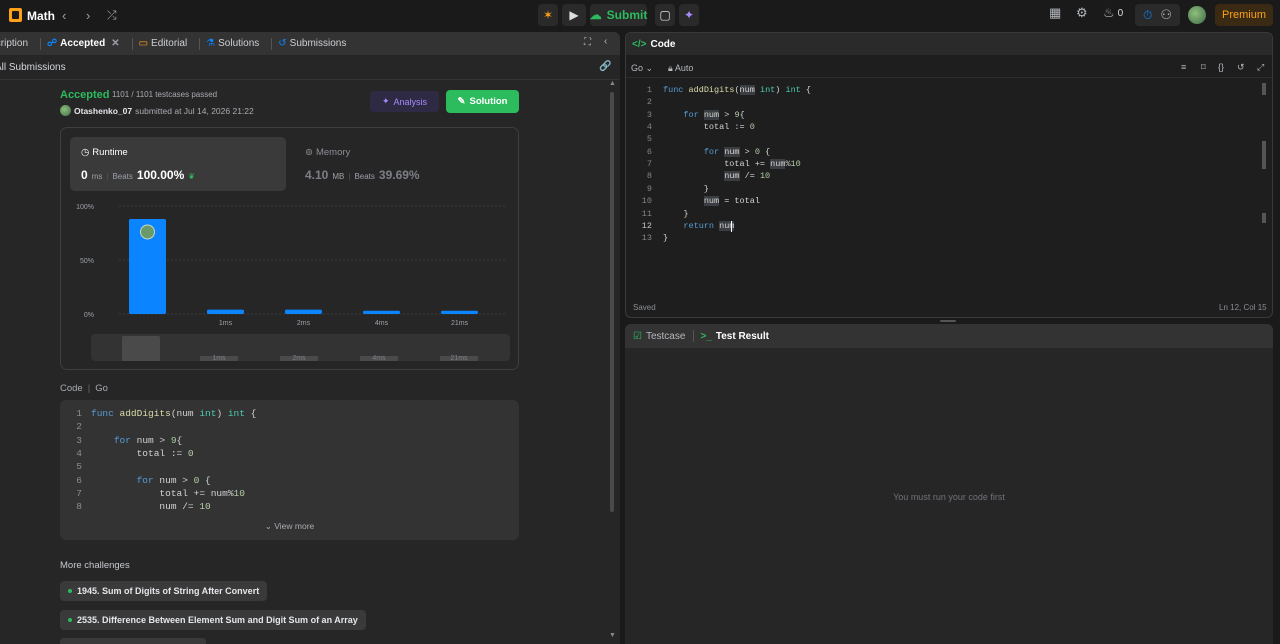 This screenshot has height=644, width=1280. Describe the element at coordinates (379, 358) in the screenshot. I see `mini-x-label: 4ms` at that location.